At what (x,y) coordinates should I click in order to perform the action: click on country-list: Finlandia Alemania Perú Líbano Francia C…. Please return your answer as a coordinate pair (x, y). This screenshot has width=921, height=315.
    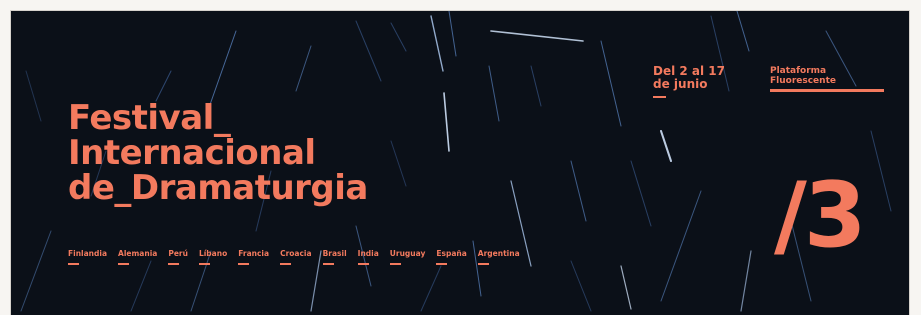
    Looking at the image, I should click on (294, 257).